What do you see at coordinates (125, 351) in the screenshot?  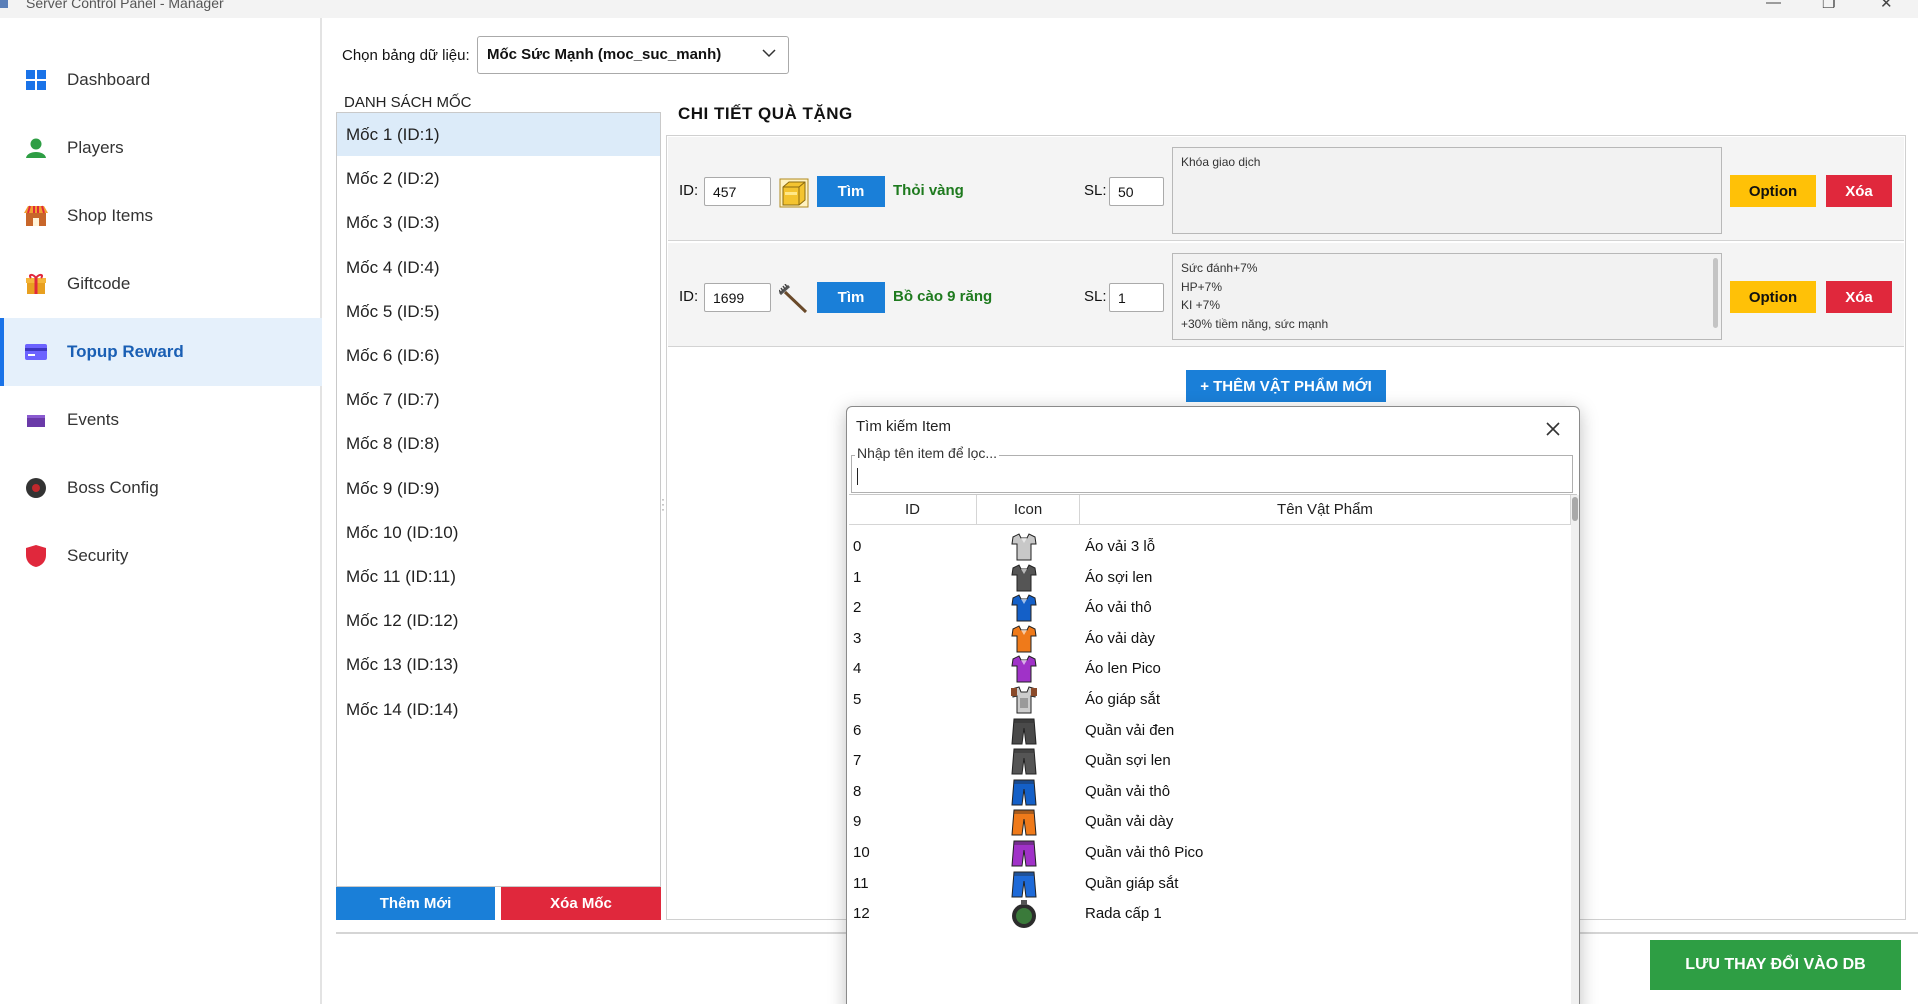 I see `sidebar-item-label: Topup Reward` at bounding box center [125, 351].